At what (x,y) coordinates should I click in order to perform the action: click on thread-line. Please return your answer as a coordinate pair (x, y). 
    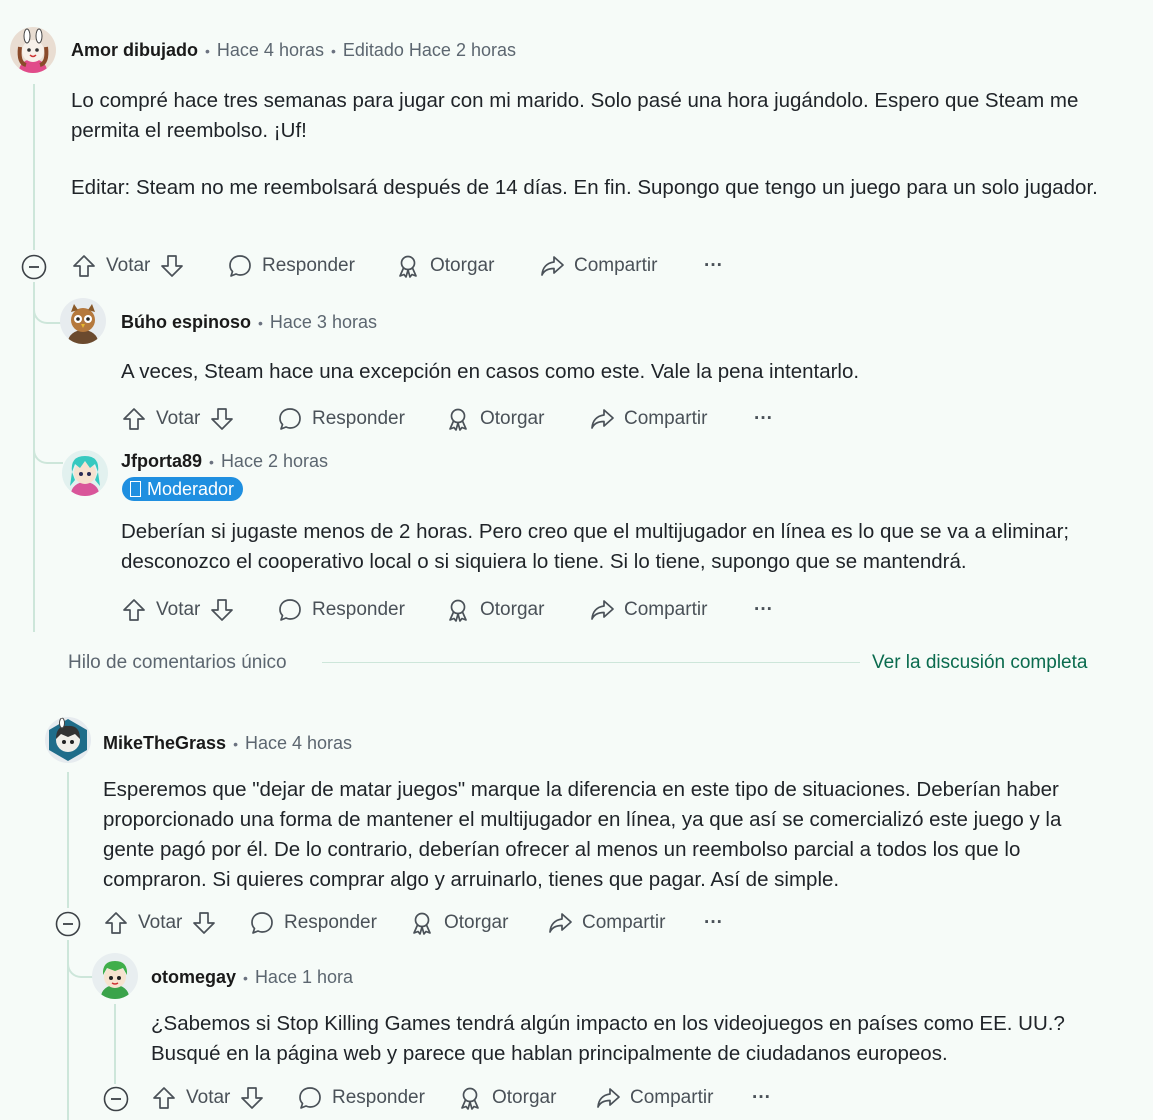
    Looking at the image, I should click on (68, 840).